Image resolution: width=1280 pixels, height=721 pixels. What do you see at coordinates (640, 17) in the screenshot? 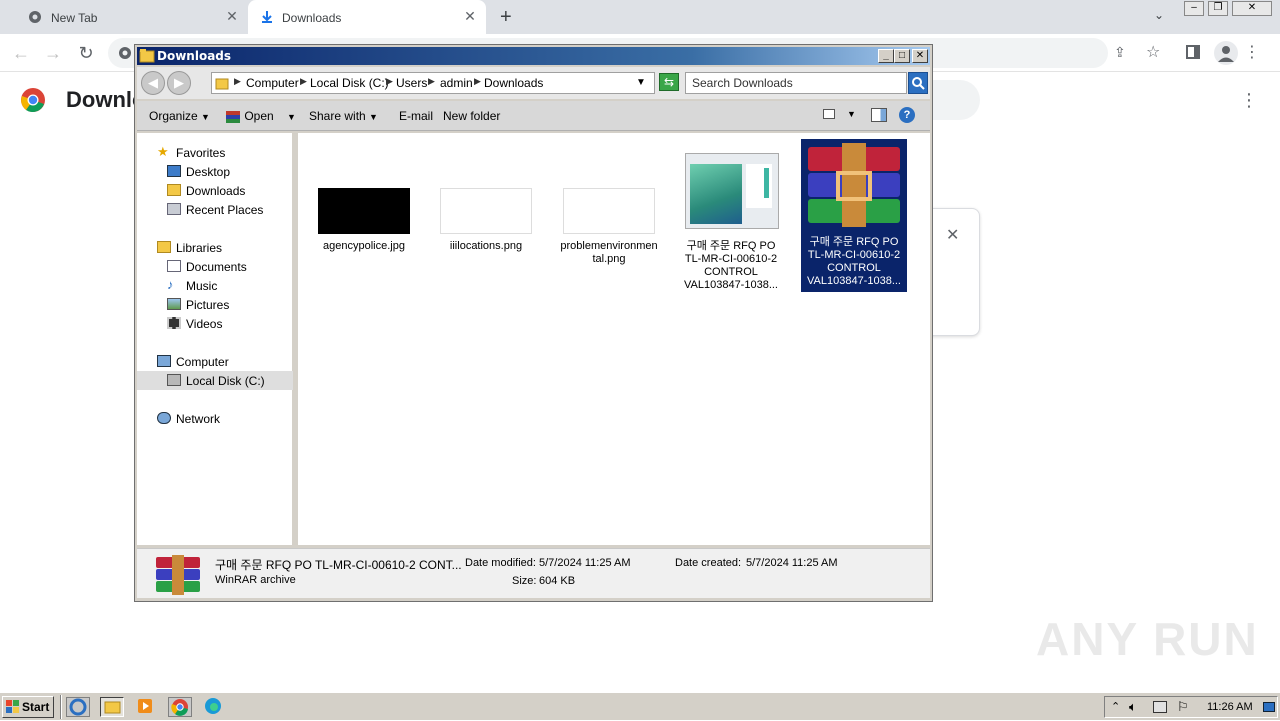
I see `browser-tab-strip: New Tab ✕ Downloads ✕ + ⌄ – ❐ ✕` at bounding box center [640, 17].